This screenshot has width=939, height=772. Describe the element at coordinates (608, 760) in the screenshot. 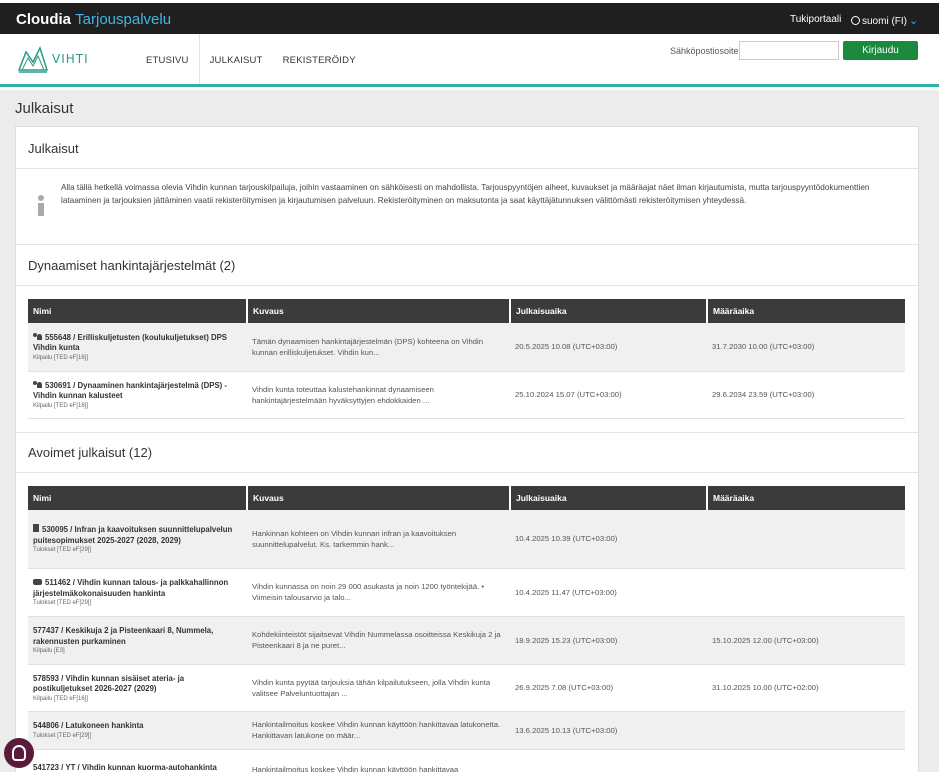

I see `row-published` at that location.